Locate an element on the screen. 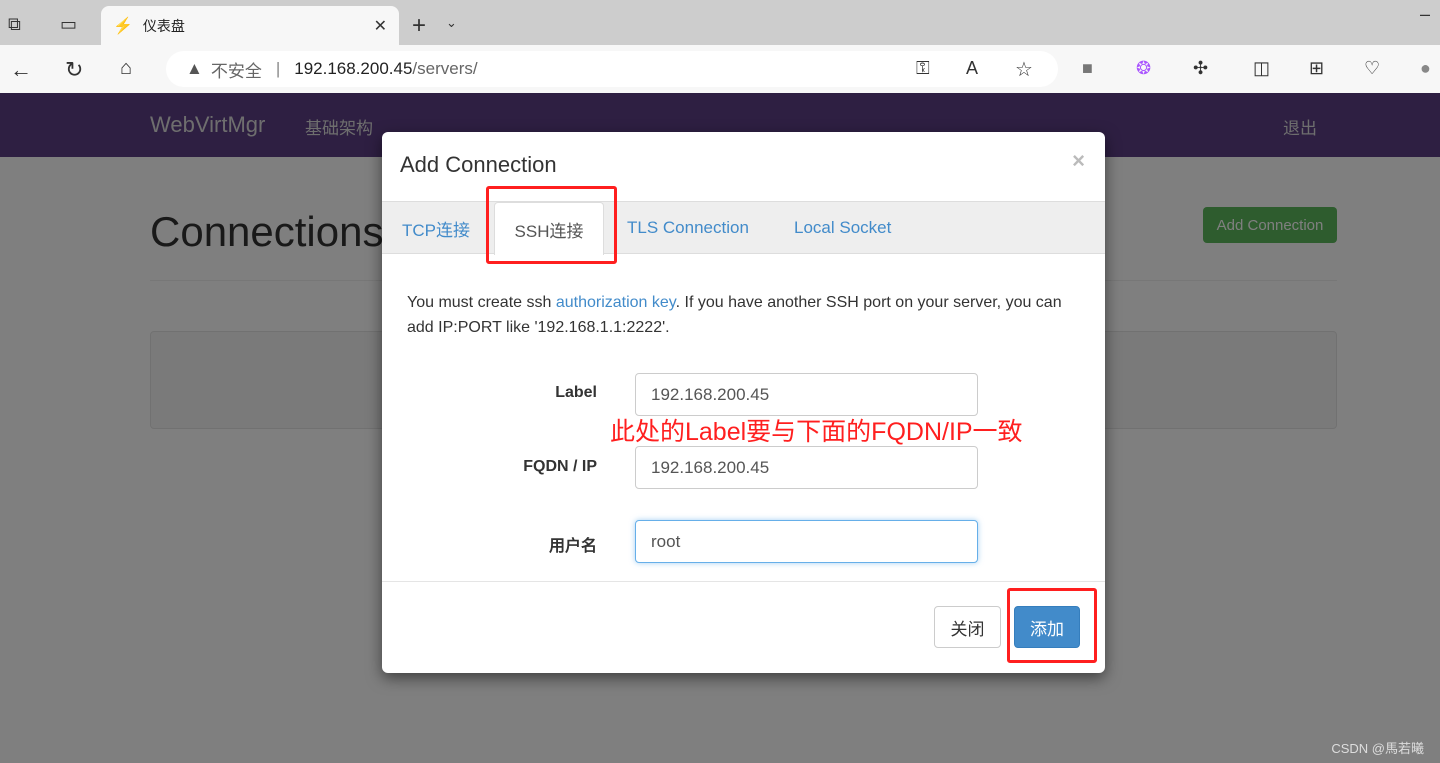 This screenshot has height=763, width=1440. tab-tls: TLS Connection is located at coordinates (688, 228).